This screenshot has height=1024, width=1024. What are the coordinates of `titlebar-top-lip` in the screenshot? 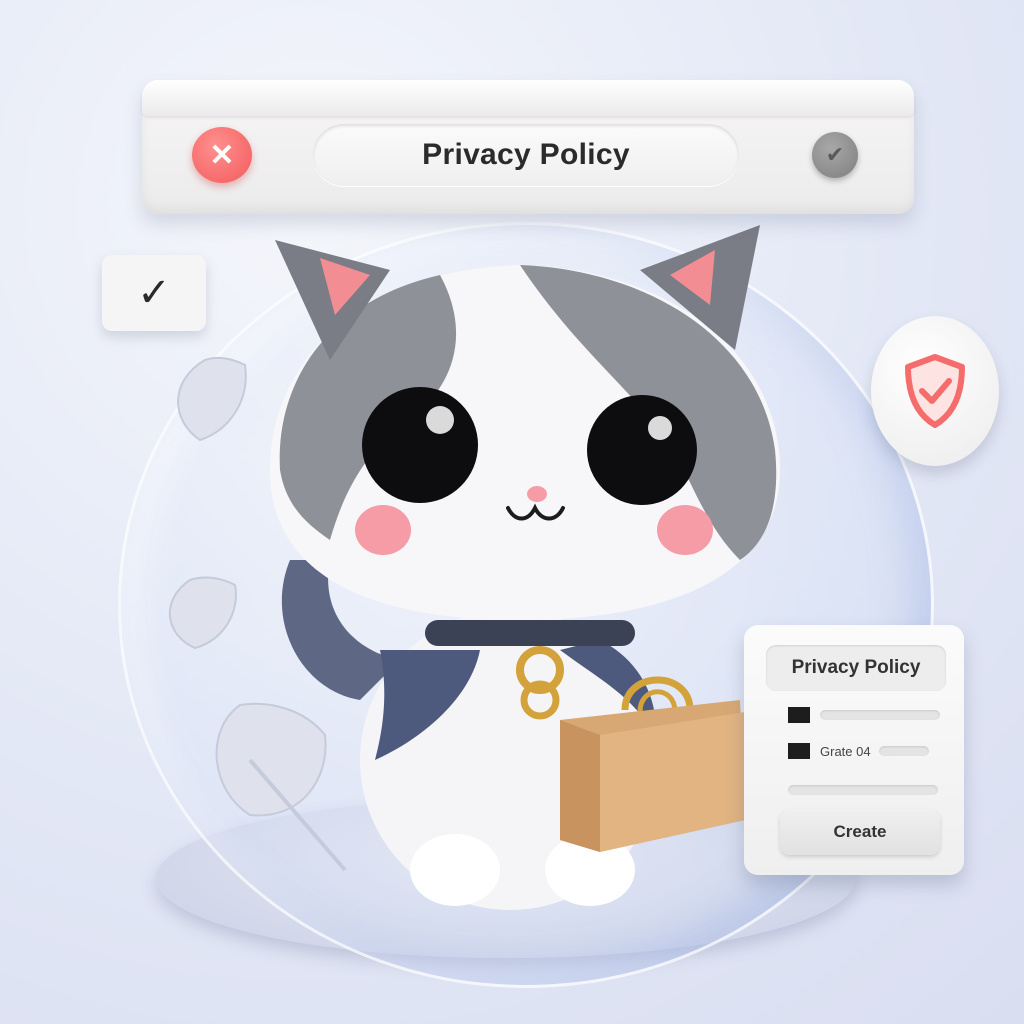 It's located at (528, 98).